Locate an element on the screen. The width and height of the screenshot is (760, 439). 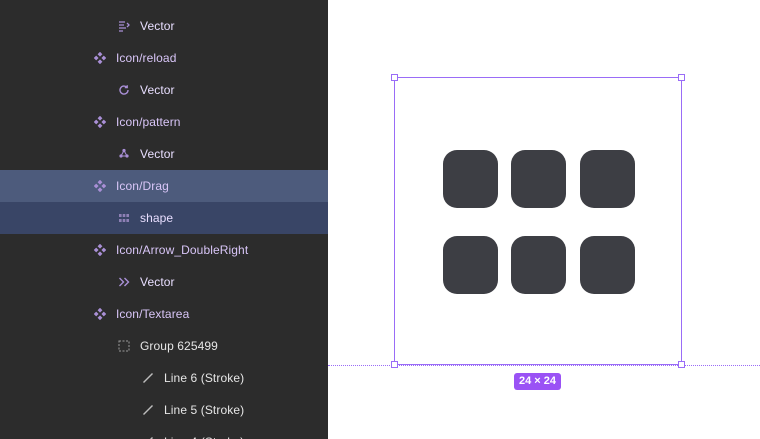
layer-row-icon-pattern: Icon/pattern is located at coordinates (164, 122).